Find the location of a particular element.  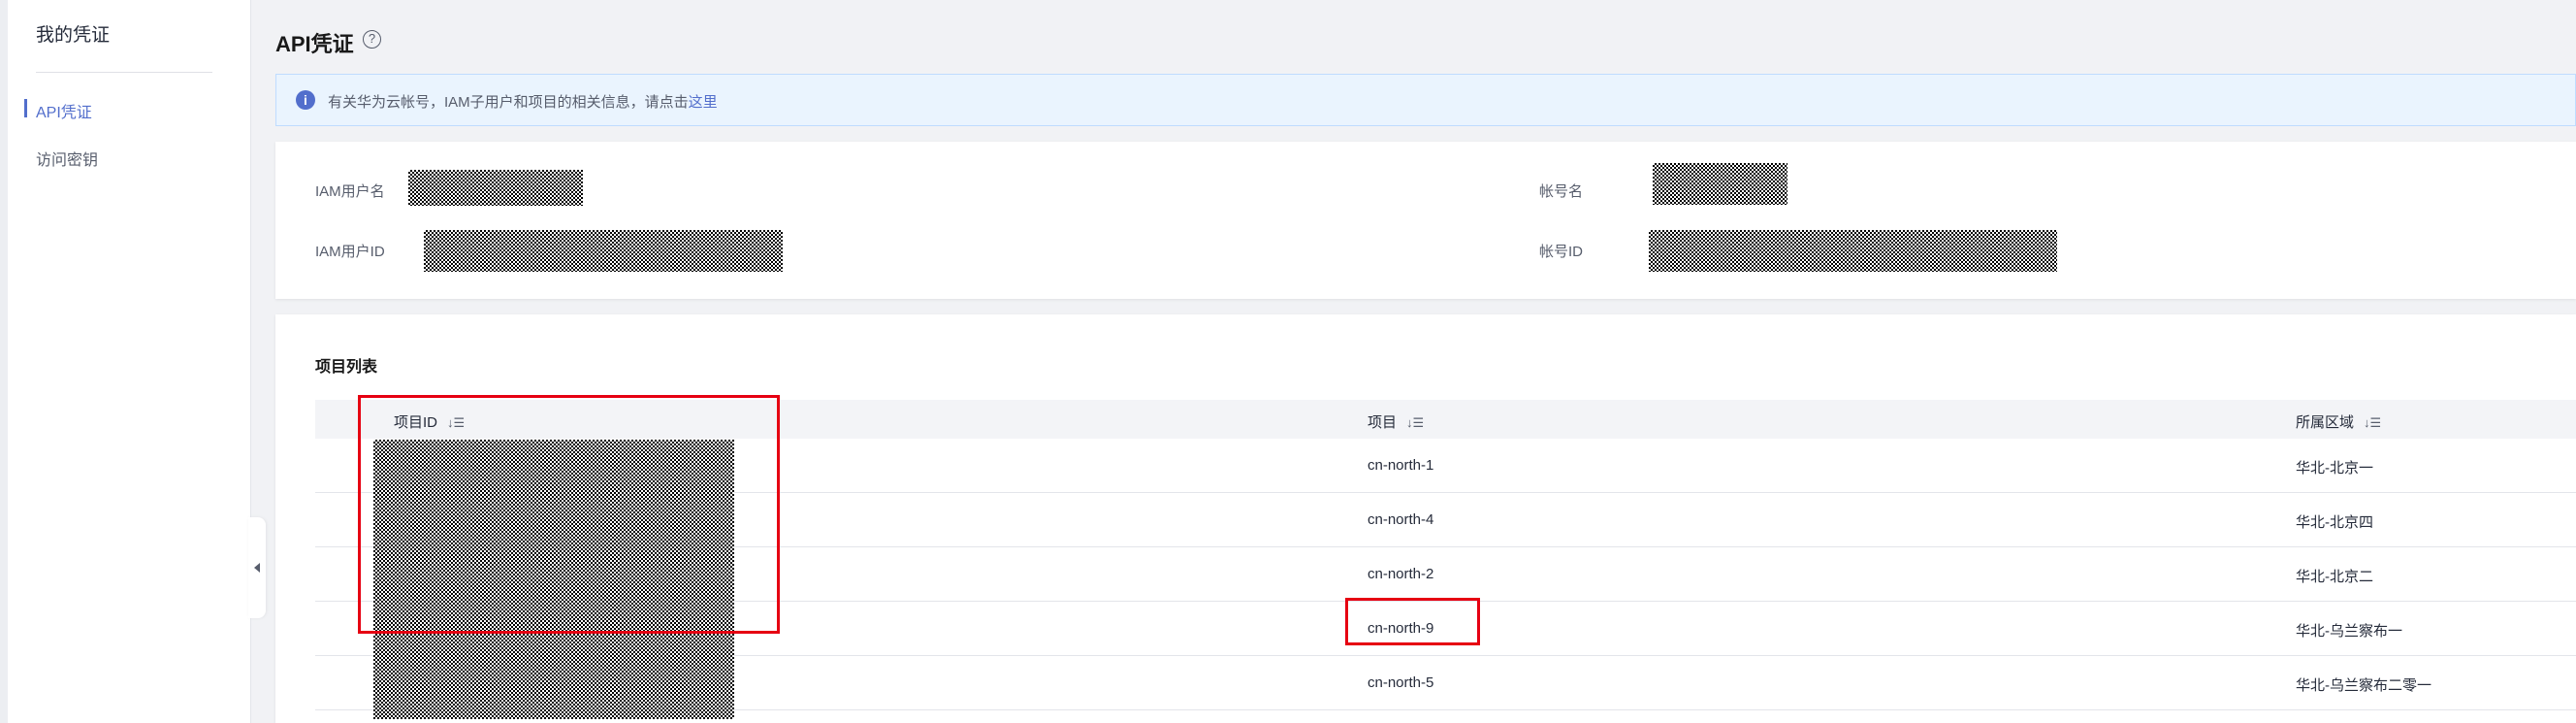

account-name-label: 帐号名 is located at coordinates (1561, 191).